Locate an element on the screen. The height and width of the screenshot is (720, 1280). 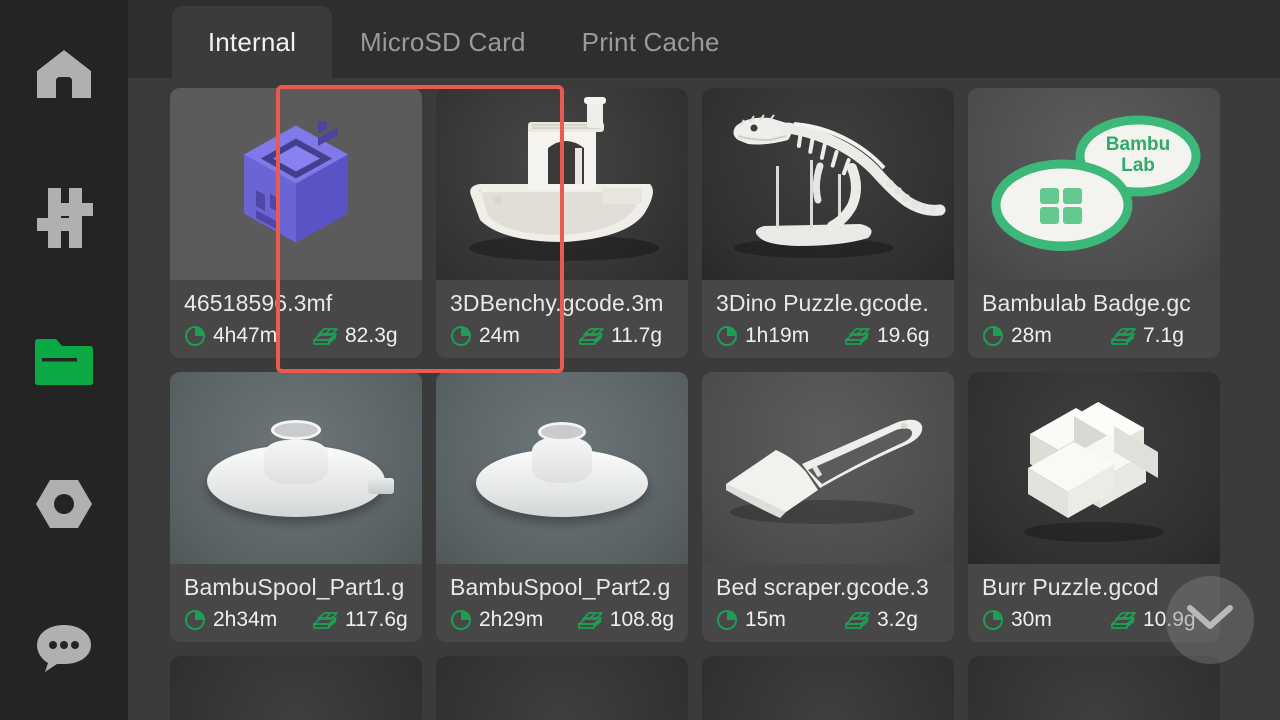
sidebar-item-calibrate is located at coordinates (64, 504).